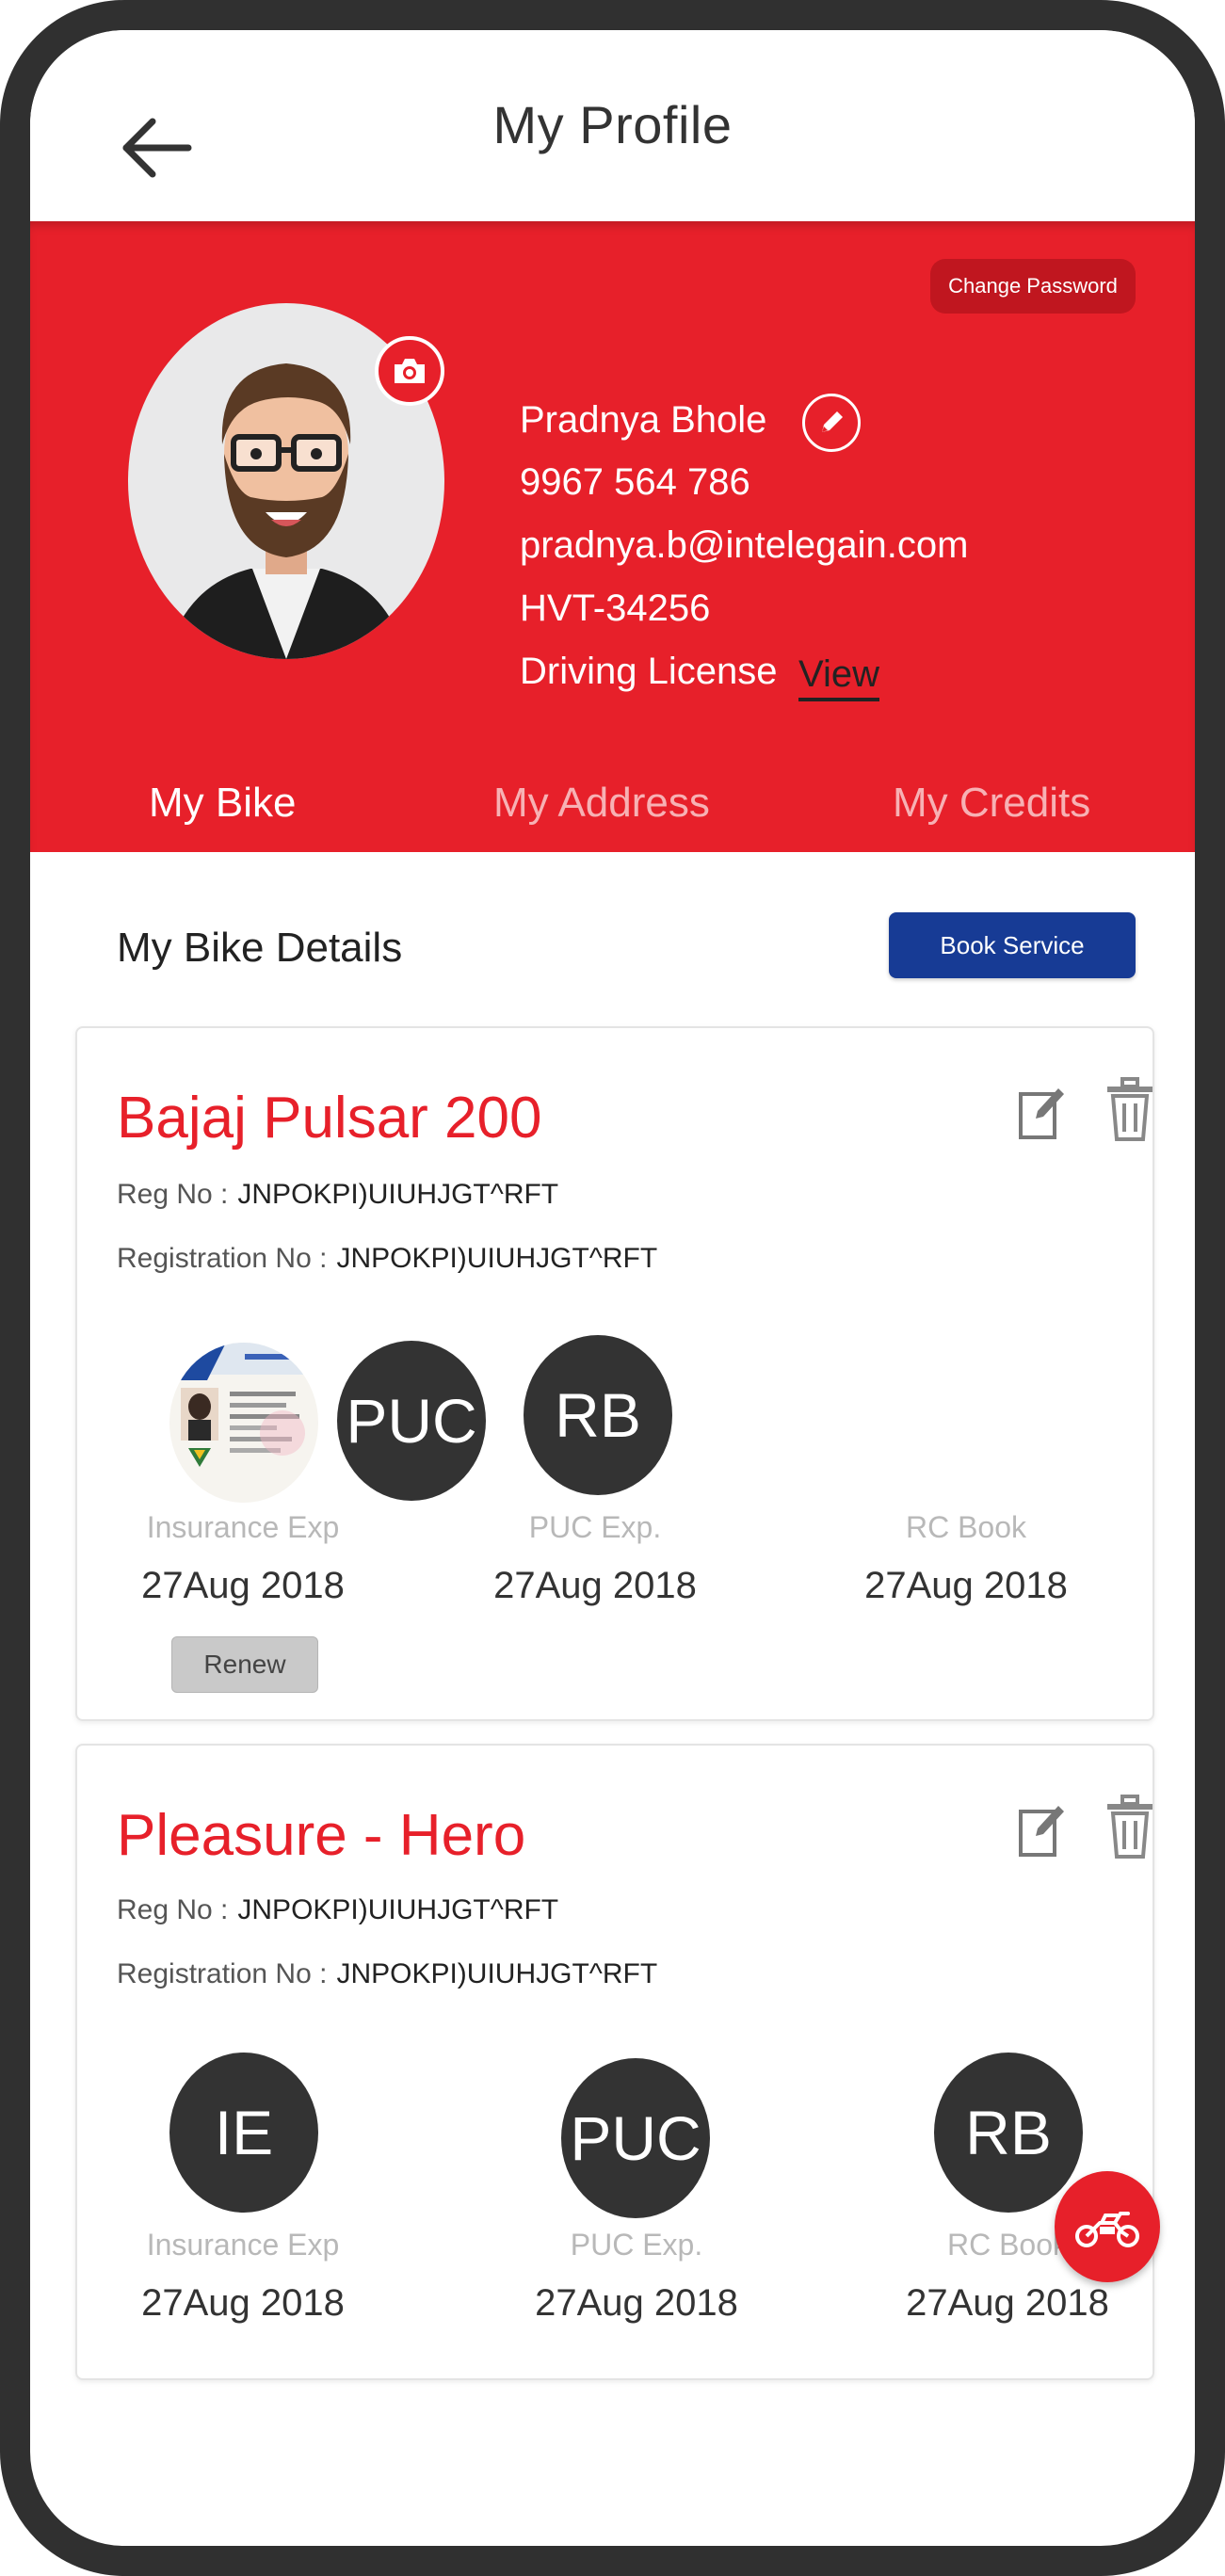  What do you see at coordinates (244, 1423) in the screenshot?
I see `insurance-document-image` at bounding box center [244, 1423].